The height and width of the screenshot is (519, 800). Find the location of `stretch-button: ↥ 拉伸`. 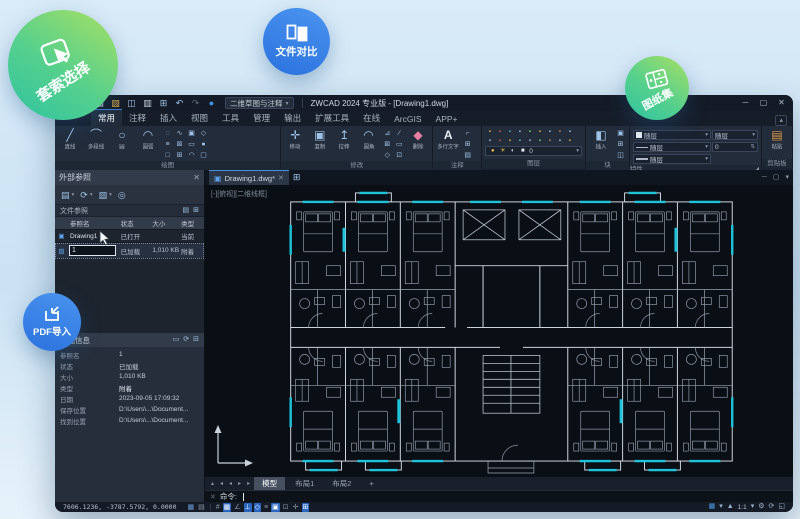

stretch-button: ↥ 拉伸 is located at coordinates (344, 139).